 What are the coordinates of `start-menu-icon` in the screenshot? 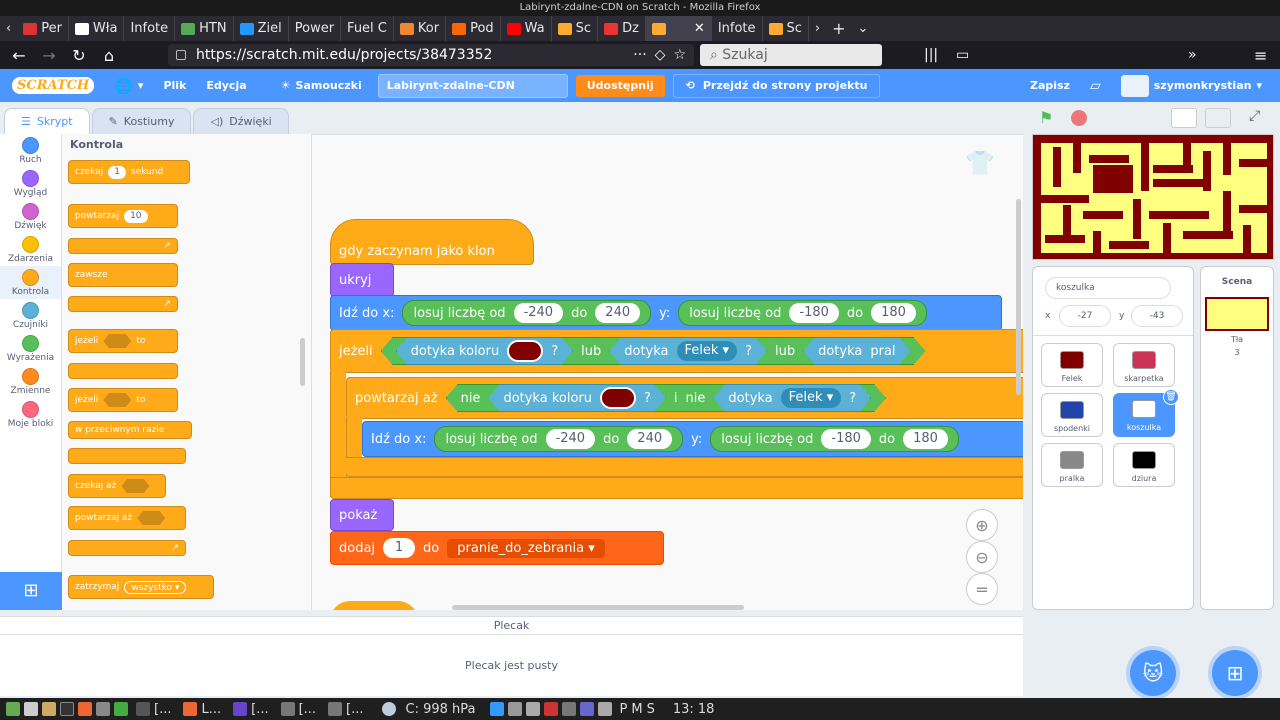 It's located at (13, 709).